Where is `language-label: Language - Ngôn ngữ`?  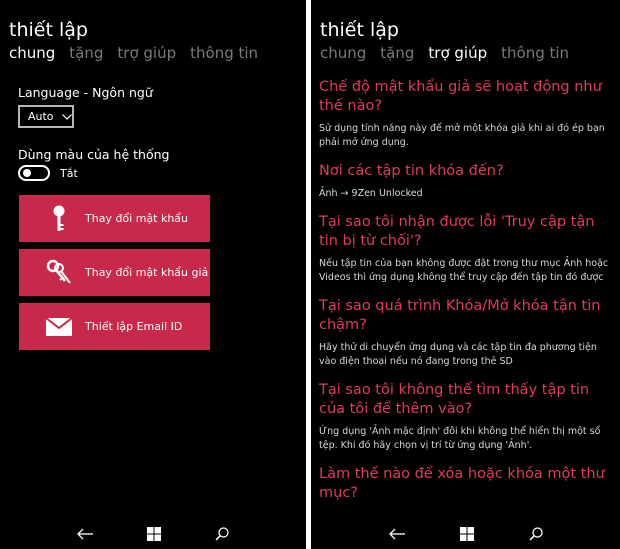 language-label: Language - Ngôn ngữ is located at coordinates (85, 92).